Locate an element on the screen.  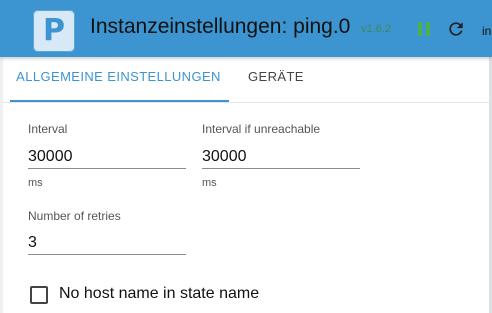
tab-devices: GERÄTE is located at coordinates (276, 79).